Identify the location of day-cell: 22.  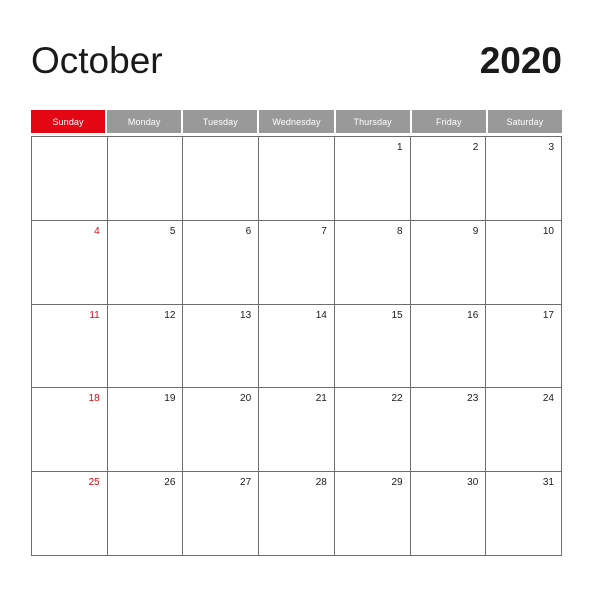
(372, 430).